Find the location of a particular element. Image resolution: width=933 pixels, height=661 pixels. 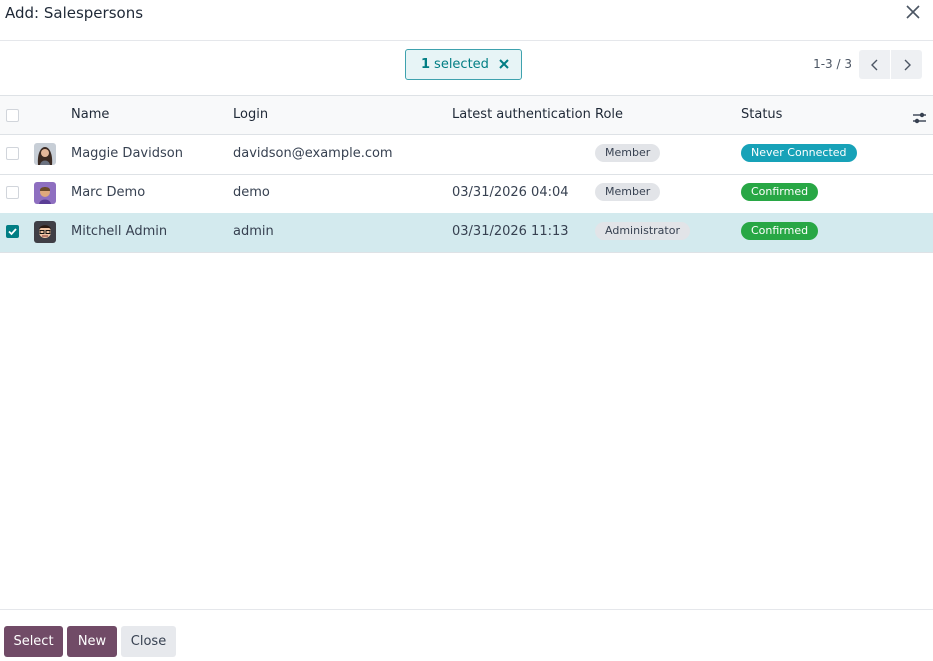

close-icon is located at coordinates (913, 12).